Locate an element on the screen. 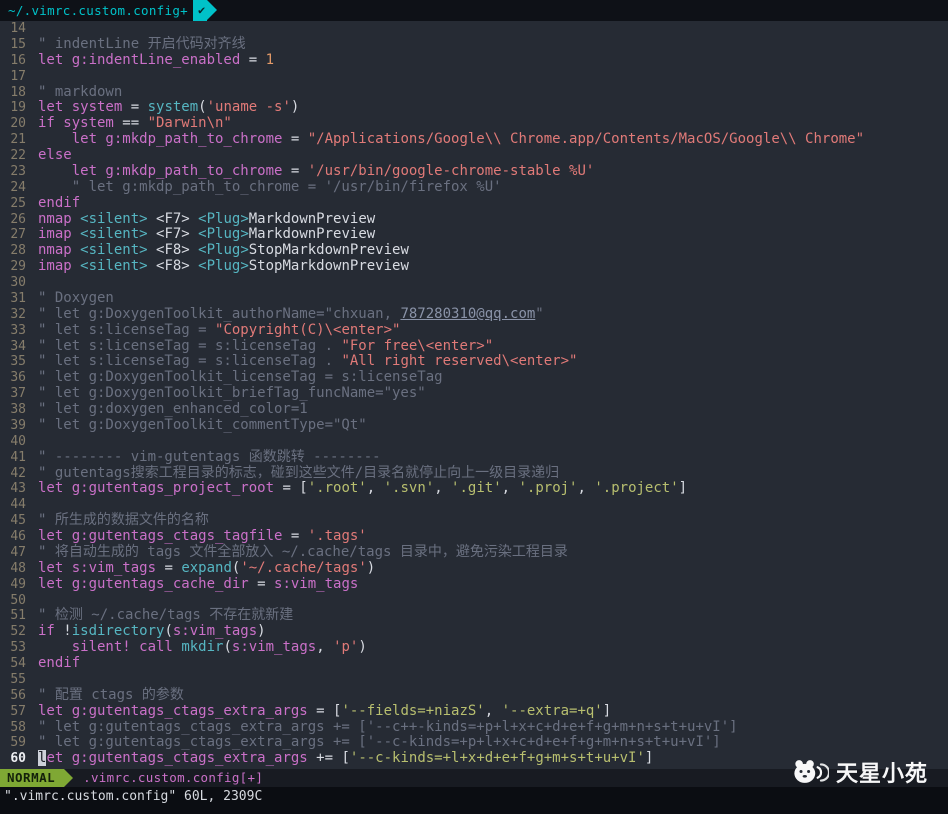  token-g: '.proj' is located at coordinates (548, 488).